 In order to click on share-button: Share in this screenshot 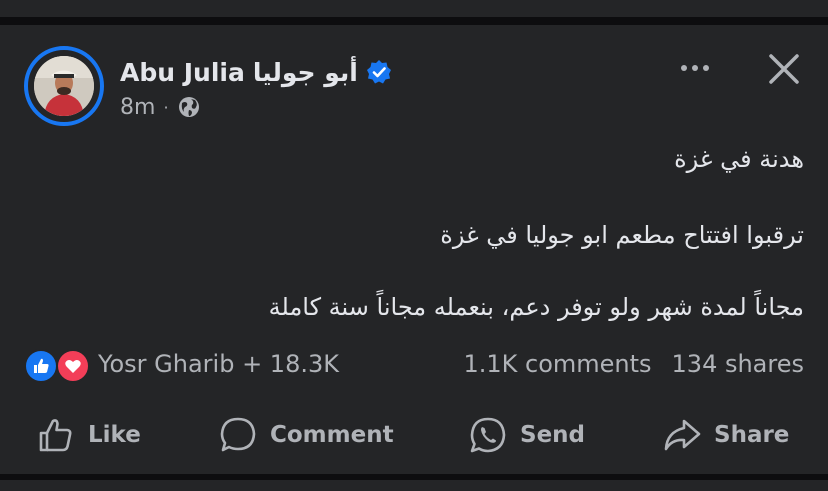, I will do `click(725, 435)`.